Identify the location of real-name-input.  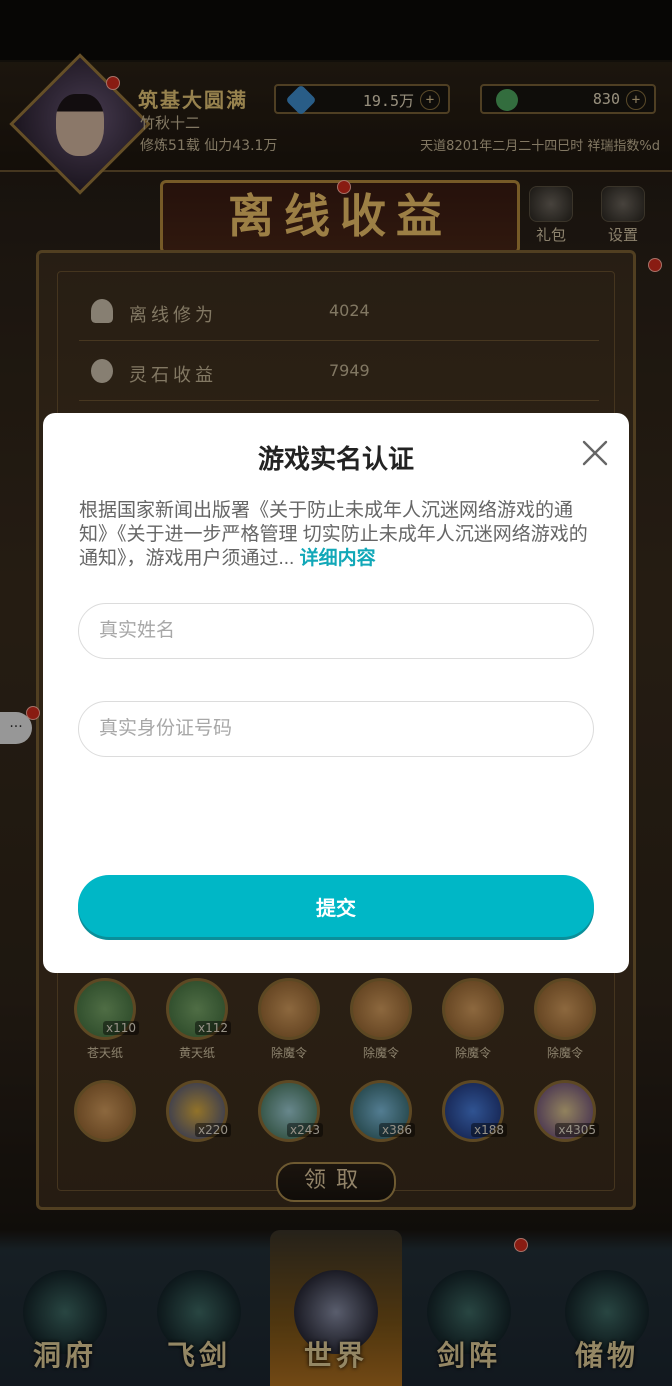
(336, 631).